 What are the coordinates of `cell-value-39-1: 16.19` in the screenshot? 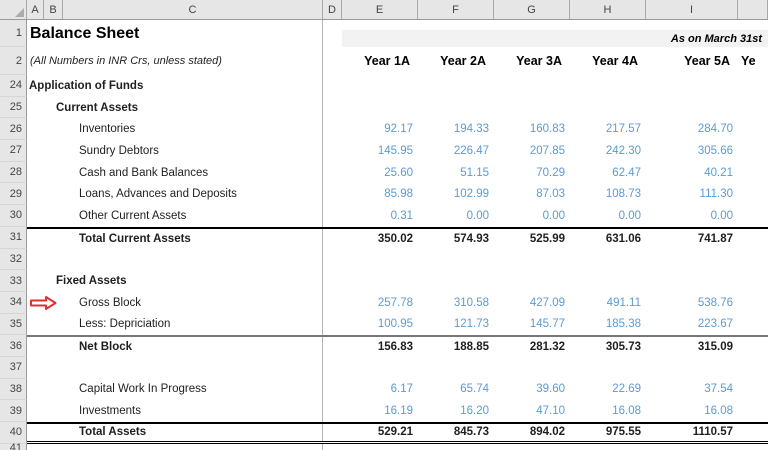 It's located at (380, 411).